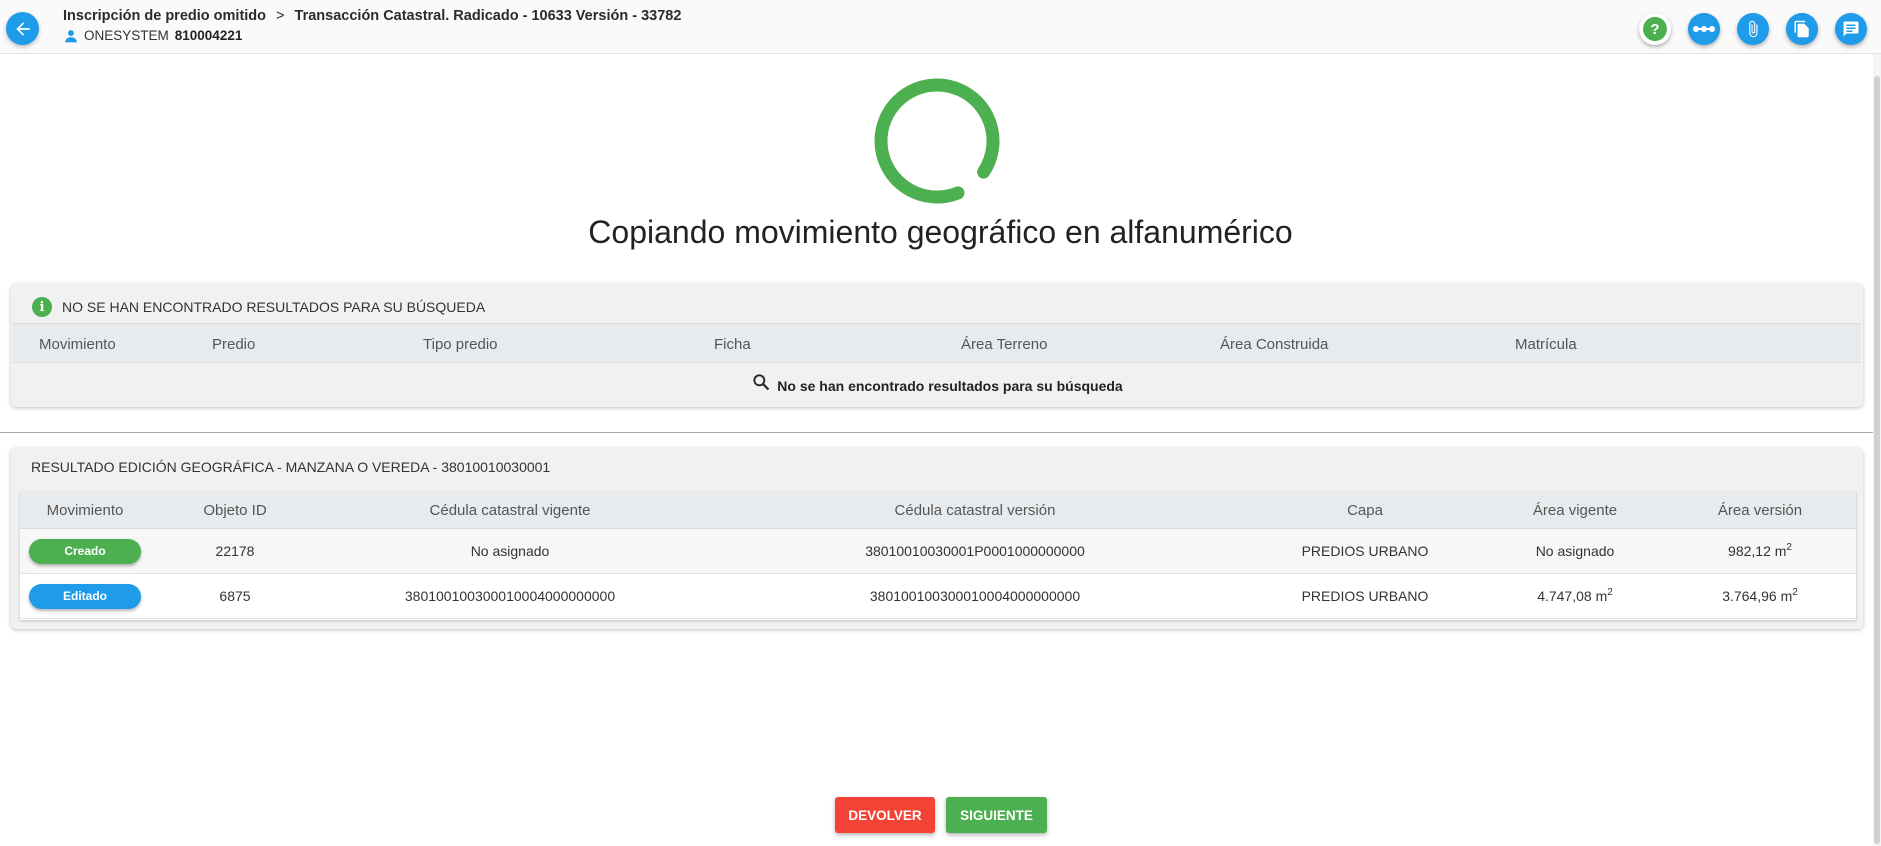 The width and height of the screenshot is (1881, 846). I want to click on flow-icon, so click(1704, 29).